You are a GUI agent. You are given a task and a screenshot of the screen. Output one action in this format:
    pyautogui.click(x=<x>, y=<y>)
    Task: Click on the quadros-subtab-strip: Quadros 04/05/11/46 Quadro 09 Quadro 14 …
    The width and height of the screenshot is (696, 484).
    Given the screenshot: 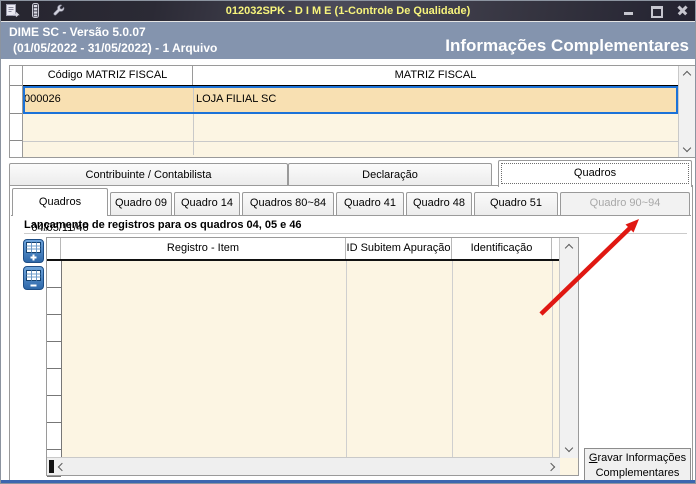 What is the action you would take?
    pyautogui.click(x=351, y=211)
    